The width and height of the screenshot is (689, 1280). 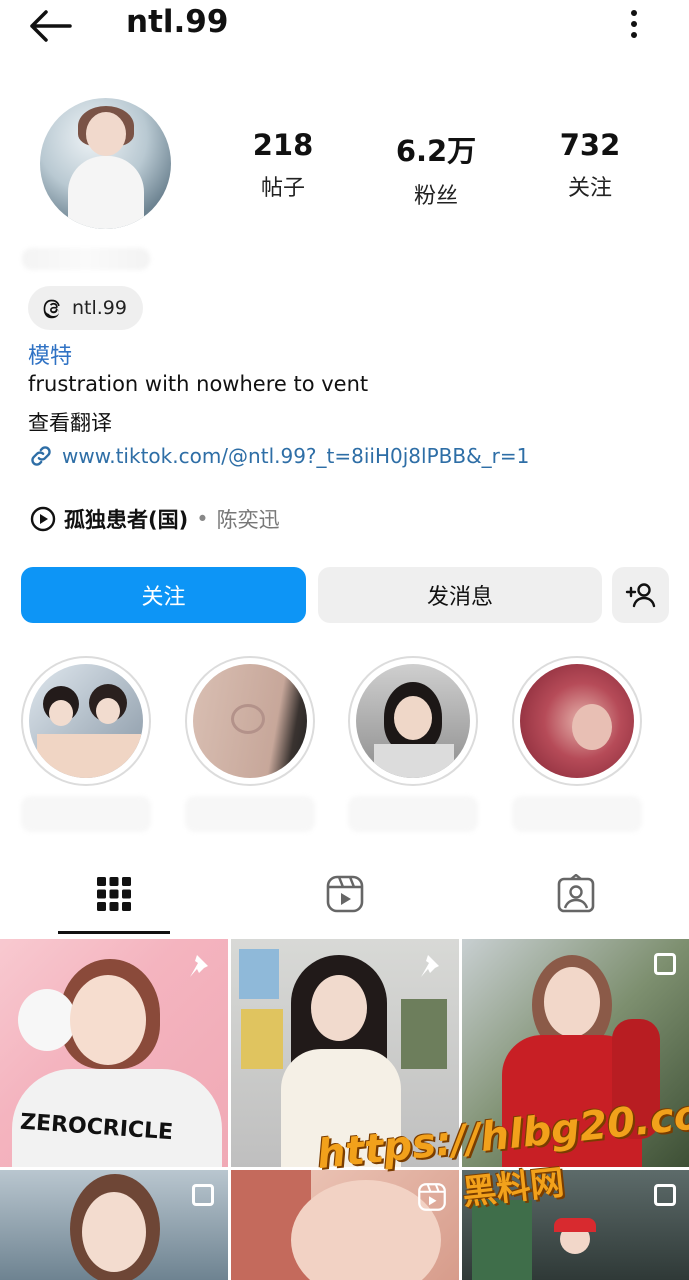 I want to click on back-arrow-icon, so click(x=49, y=26).